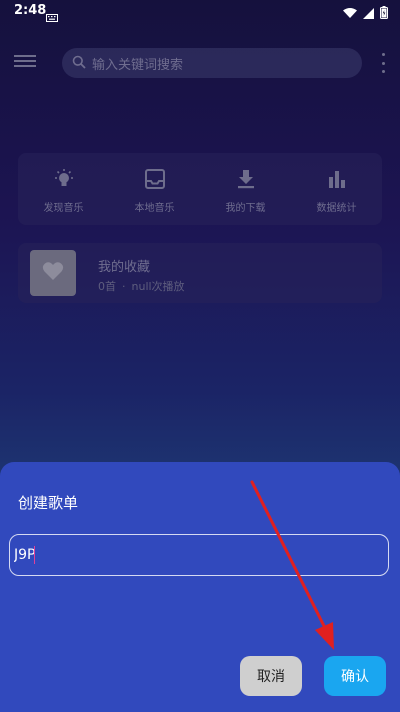 The image size is (400, 712). What do you see at coordinates (158, 286) in the screenshot?
I see `favorites-plays: null次播放` at bounding box center [158, 286].